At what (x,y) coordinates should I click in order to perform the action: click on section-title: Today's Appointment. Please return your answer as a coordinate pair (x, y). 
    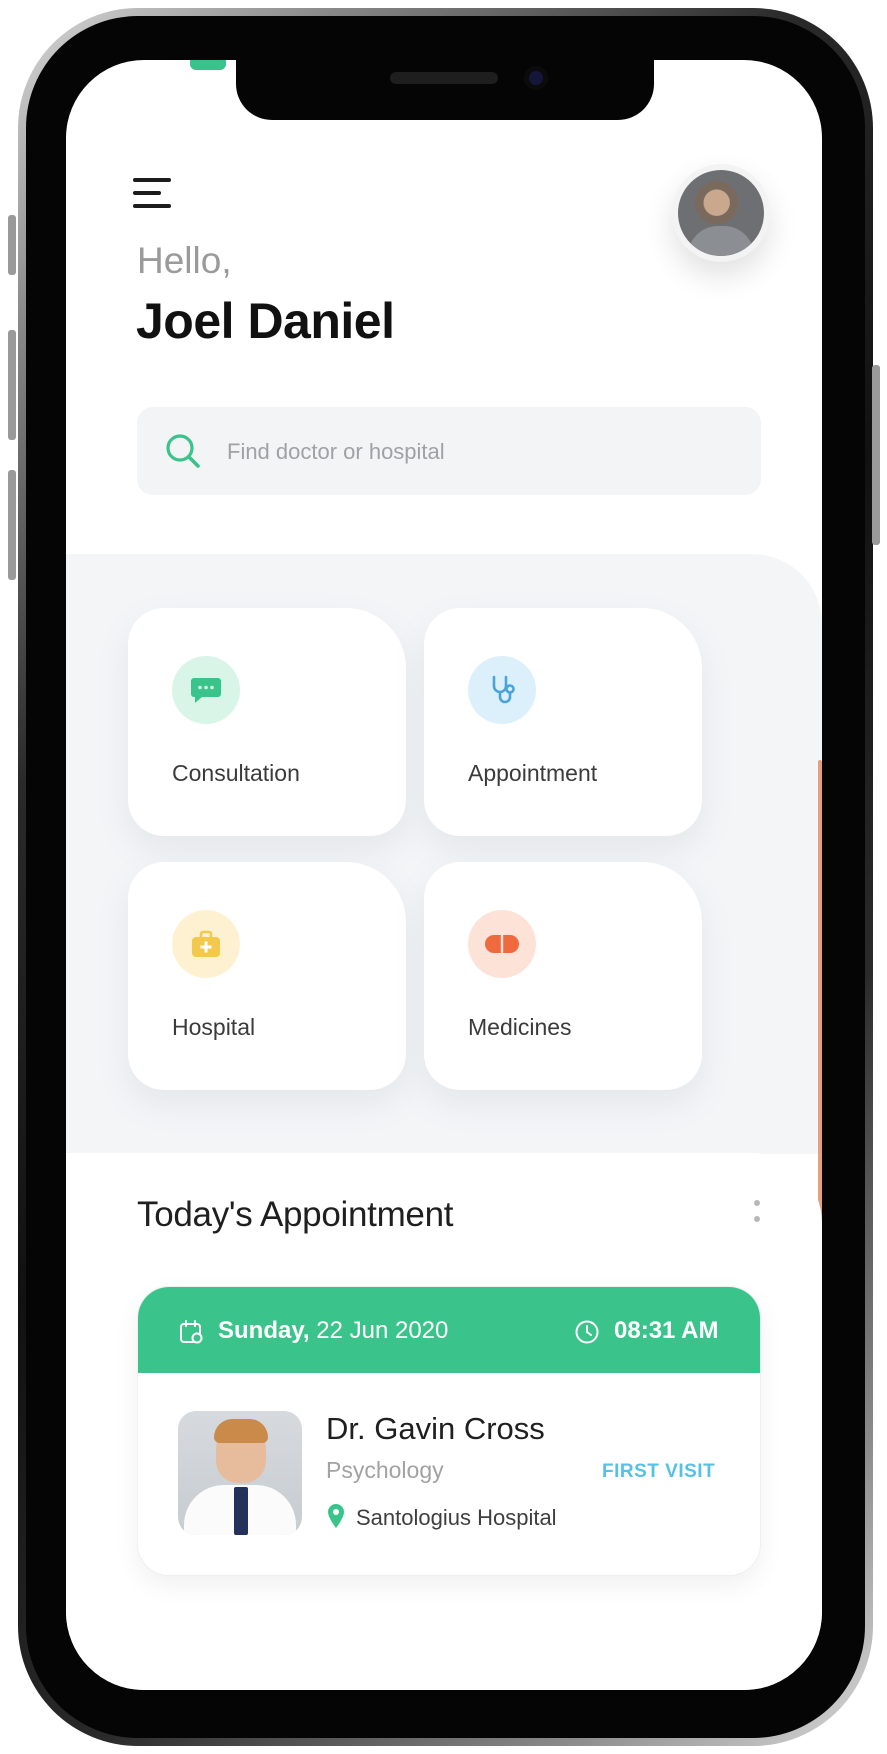
    Looking at the image, I should click on (295, 1214).